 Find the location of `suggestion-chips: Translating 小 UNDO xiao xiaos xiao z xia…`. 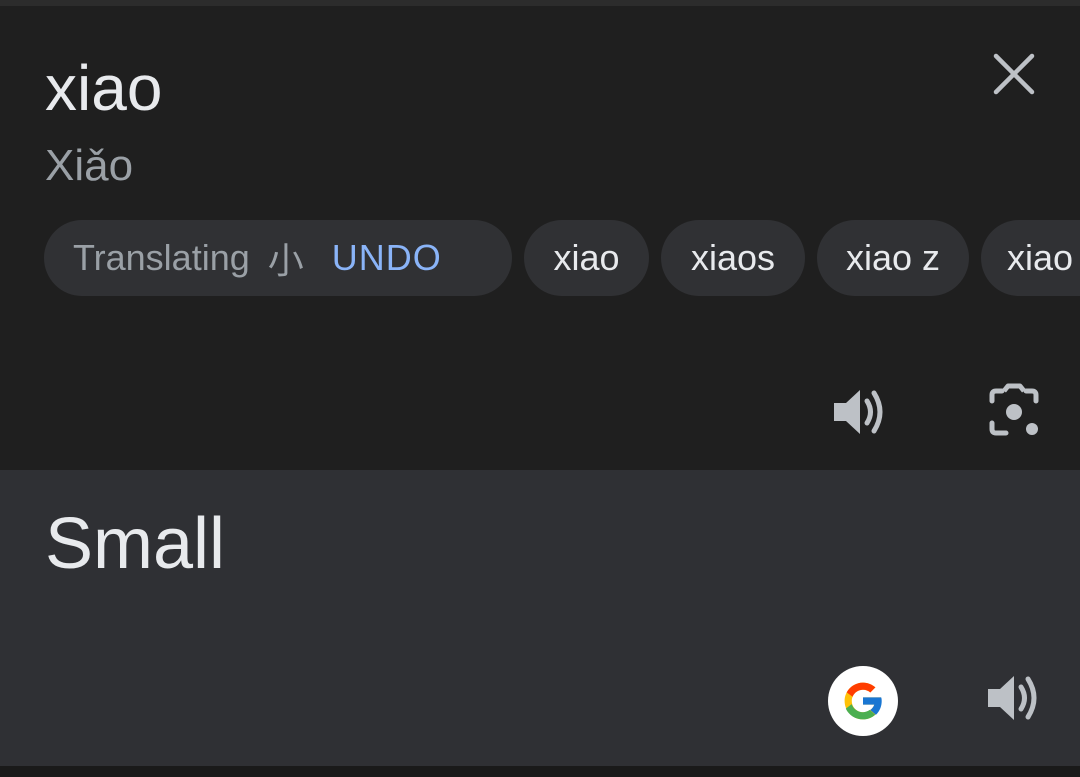

suggestion-chips: Translating 小 UNDO xiao xiaos xiao z xia… is located at coordinates (562, 259).